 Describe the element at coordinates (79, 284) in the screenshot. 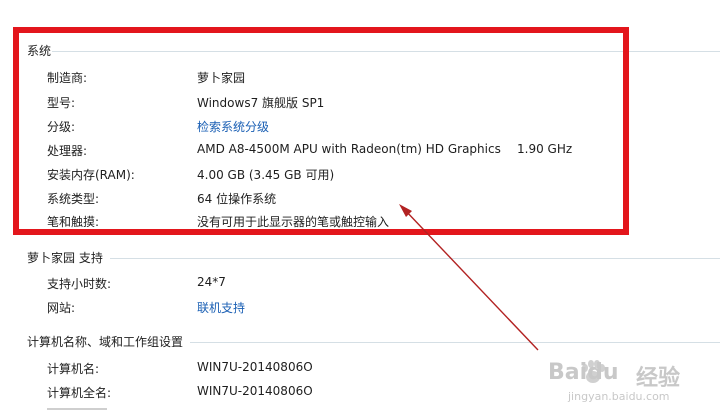

I see `support-hours-label: 支持小时数:` at that location.